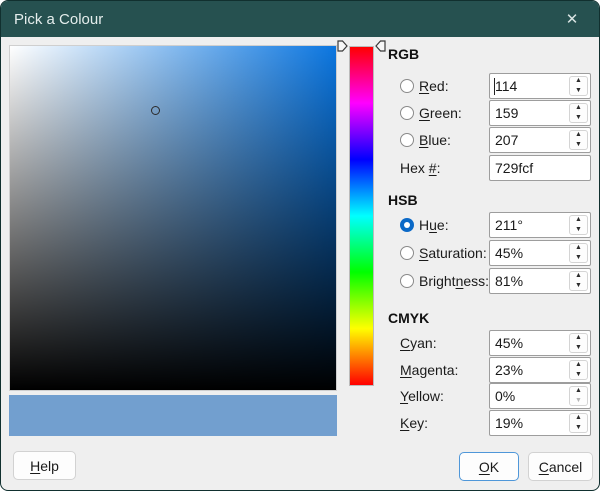 The width and height of the screenshot is (600, 491). What do you see at coordinates (528, 225) in the screenshot?
I see `hue-value-field` at bounding box center [528, 225].